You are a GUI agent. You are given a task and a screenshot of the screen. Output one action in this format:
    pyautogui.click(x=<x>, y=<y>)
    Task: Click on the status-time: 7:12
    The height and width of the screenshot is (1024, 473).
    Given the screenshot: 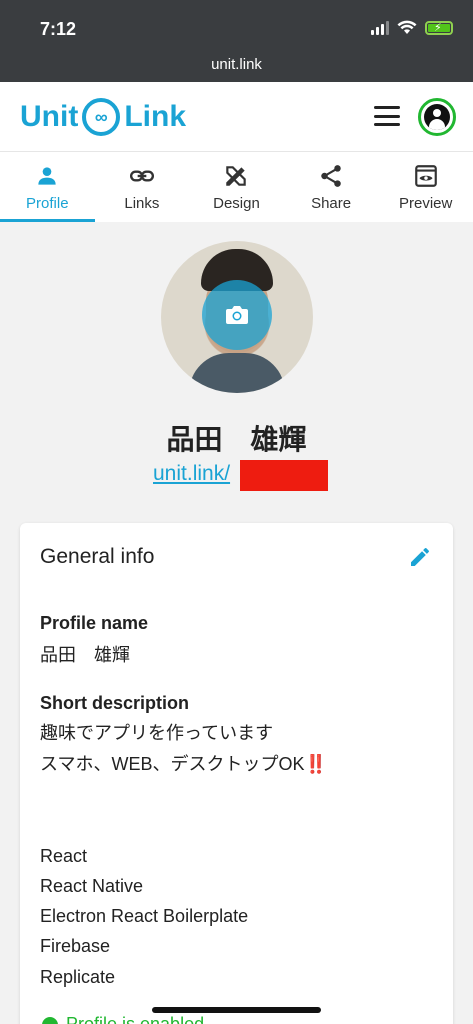 What is the action you would take?
    pyautogui.click(x=58, y=29)
    